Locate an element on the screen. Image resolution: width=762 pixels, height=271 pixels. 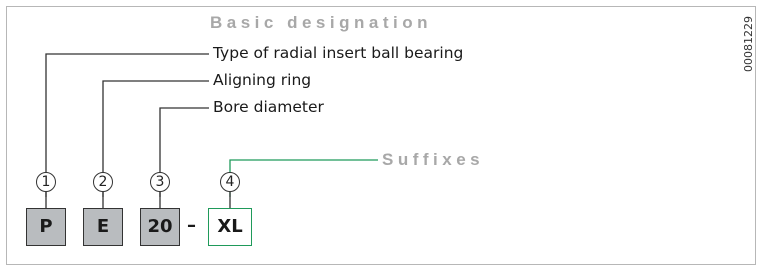
marker-2: 2 is located at coordinates (103, 182).